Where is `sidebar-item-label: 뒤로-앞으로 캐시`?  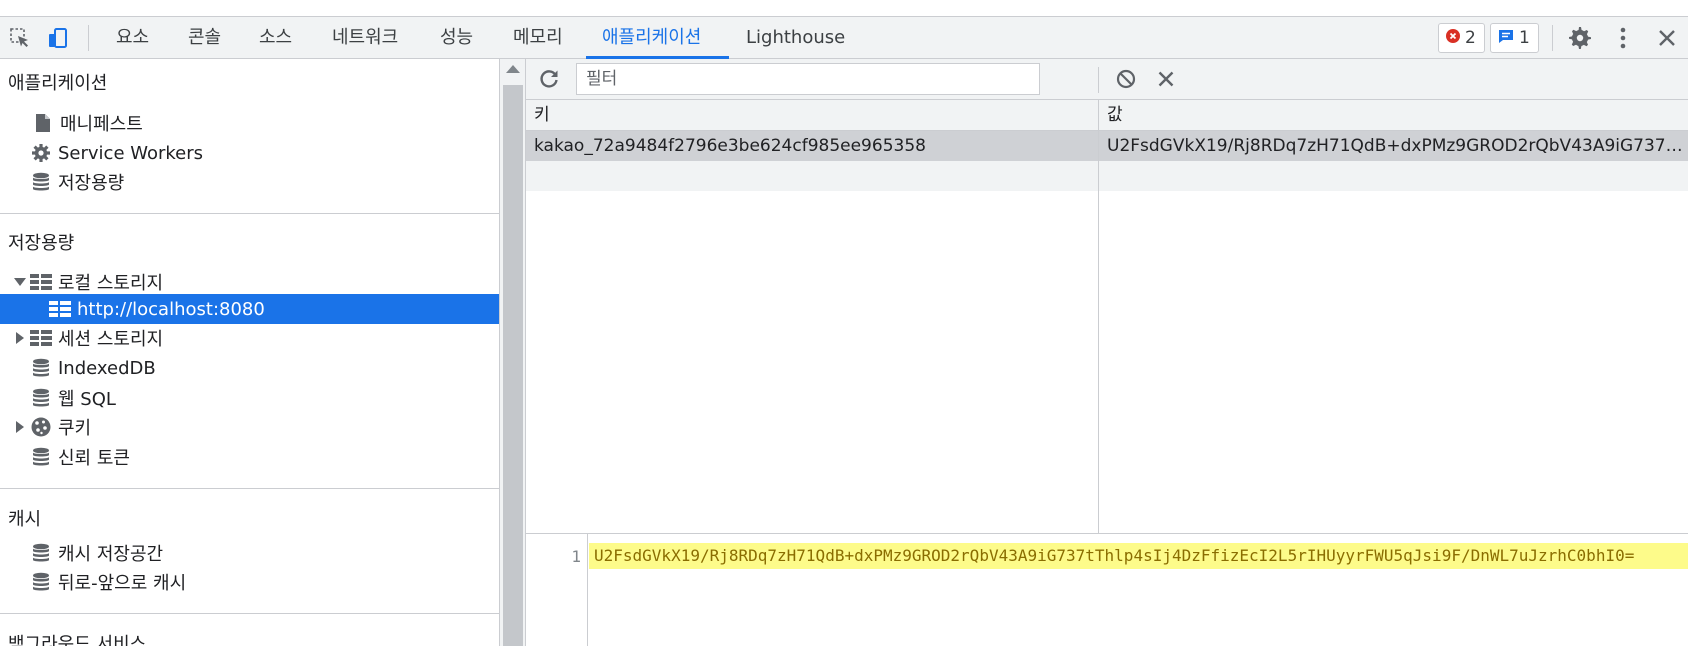 sidebar-item-label: 뒤로-앞으로 캐시 is located at coordinates (122, 583).